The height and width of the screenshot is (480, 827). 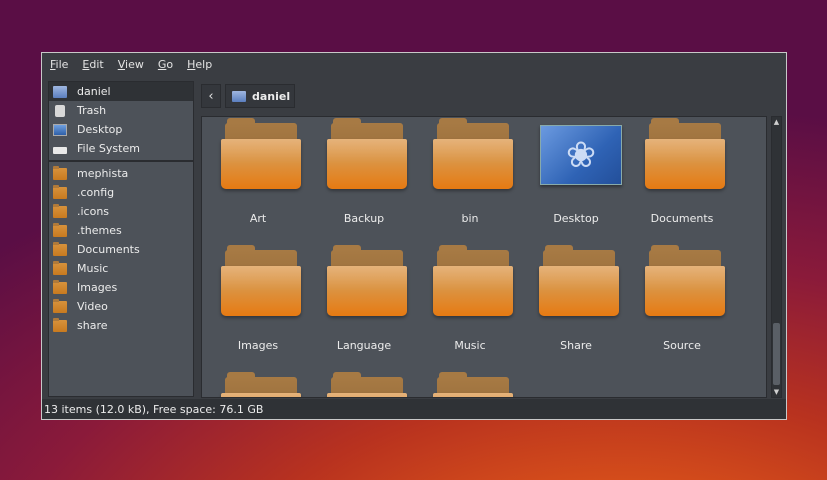 I want to click on sidebar-item-label: Music, so click(x=93, y=268).